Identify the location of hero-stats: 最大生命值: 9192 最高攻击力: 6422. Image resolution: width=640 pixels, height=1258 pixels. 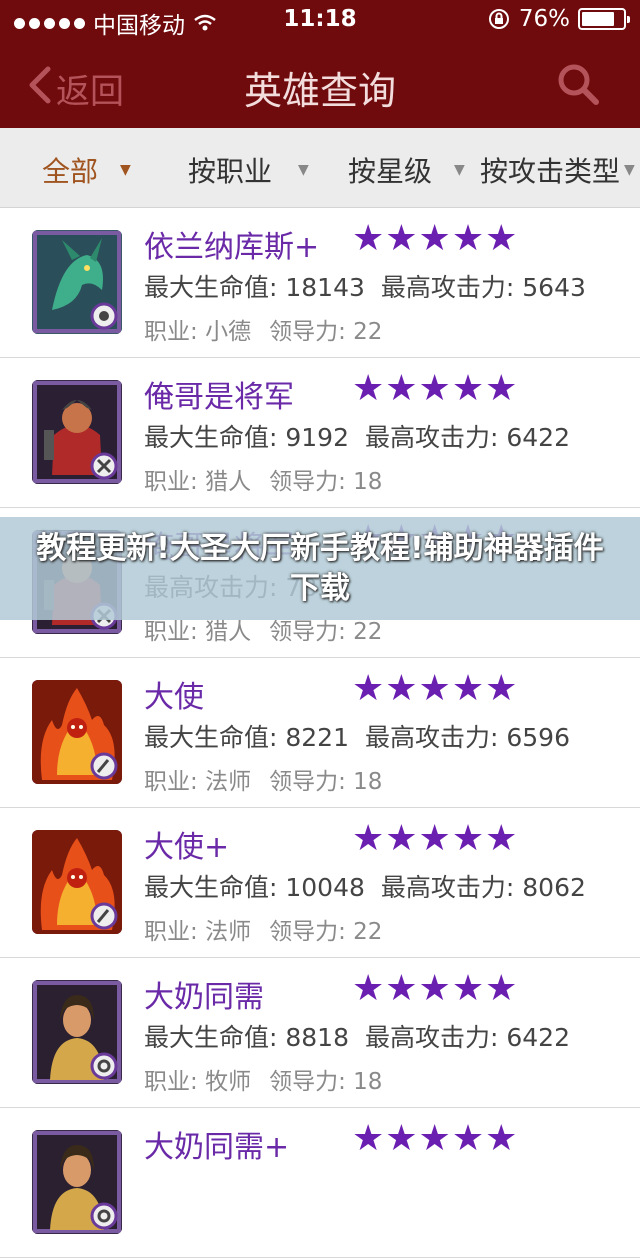
(357, 436).